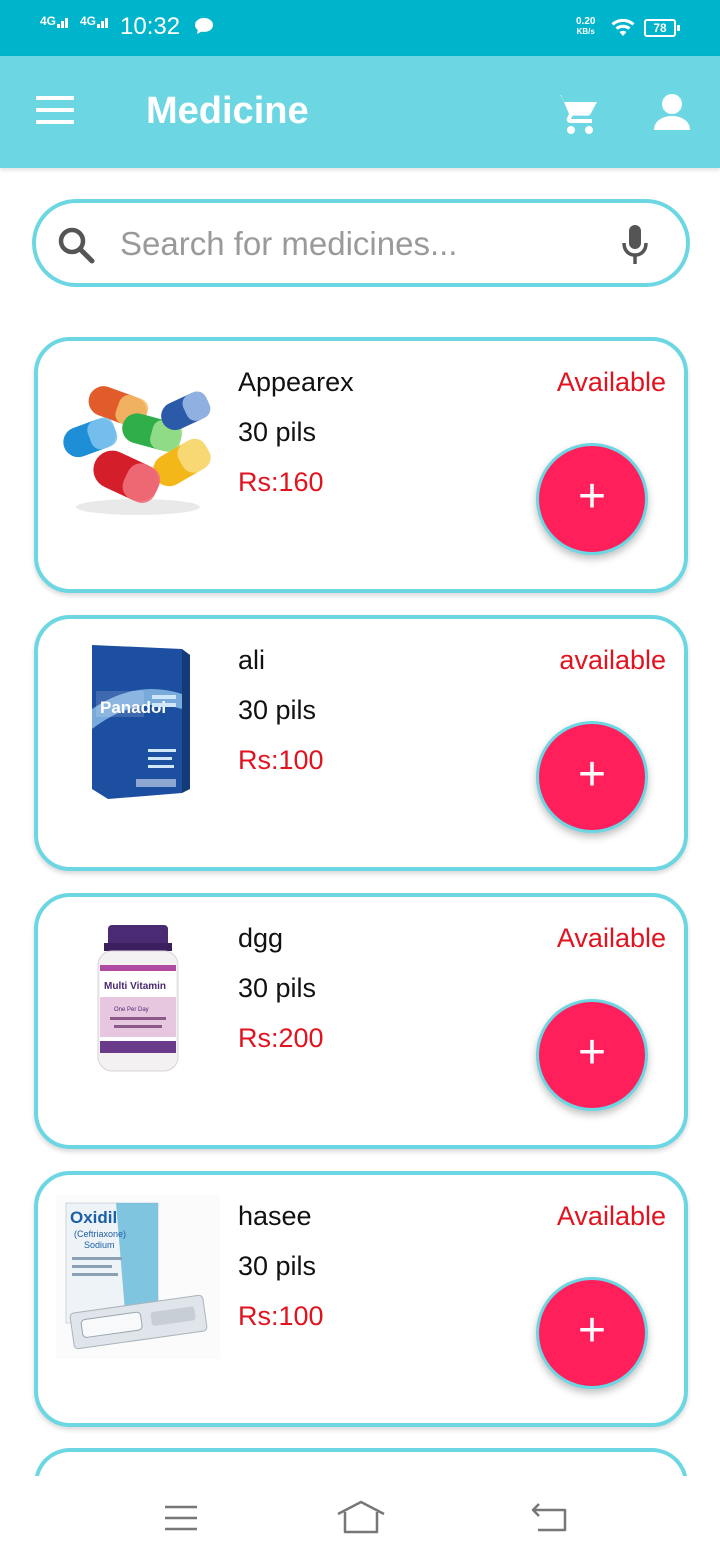 Image resolution: width=720 pixels, height=1560 pixels. Describe the element at coordinates (76, 245) in the screenshot. I see `search-icon` at that location.